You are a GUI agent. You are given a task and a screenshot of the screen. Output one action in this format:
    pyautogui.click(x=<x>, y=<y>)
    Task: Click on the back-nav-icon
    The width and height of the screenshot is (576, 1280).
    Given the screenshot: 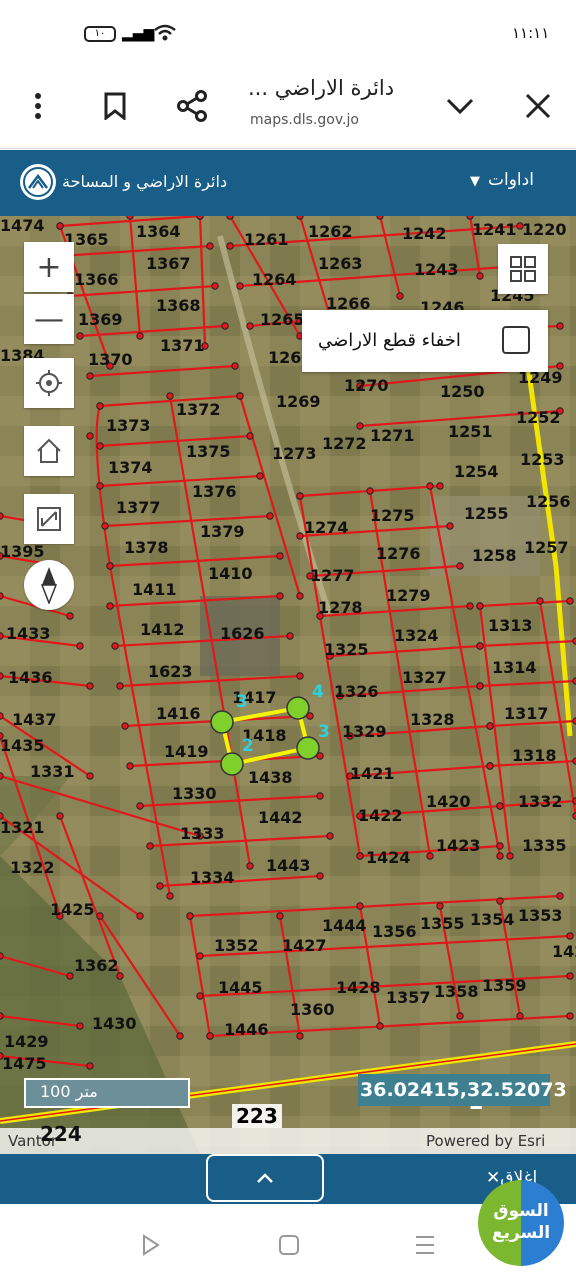 What is the action you would take?
    pyautogui.click(x=151, y=1247)
    